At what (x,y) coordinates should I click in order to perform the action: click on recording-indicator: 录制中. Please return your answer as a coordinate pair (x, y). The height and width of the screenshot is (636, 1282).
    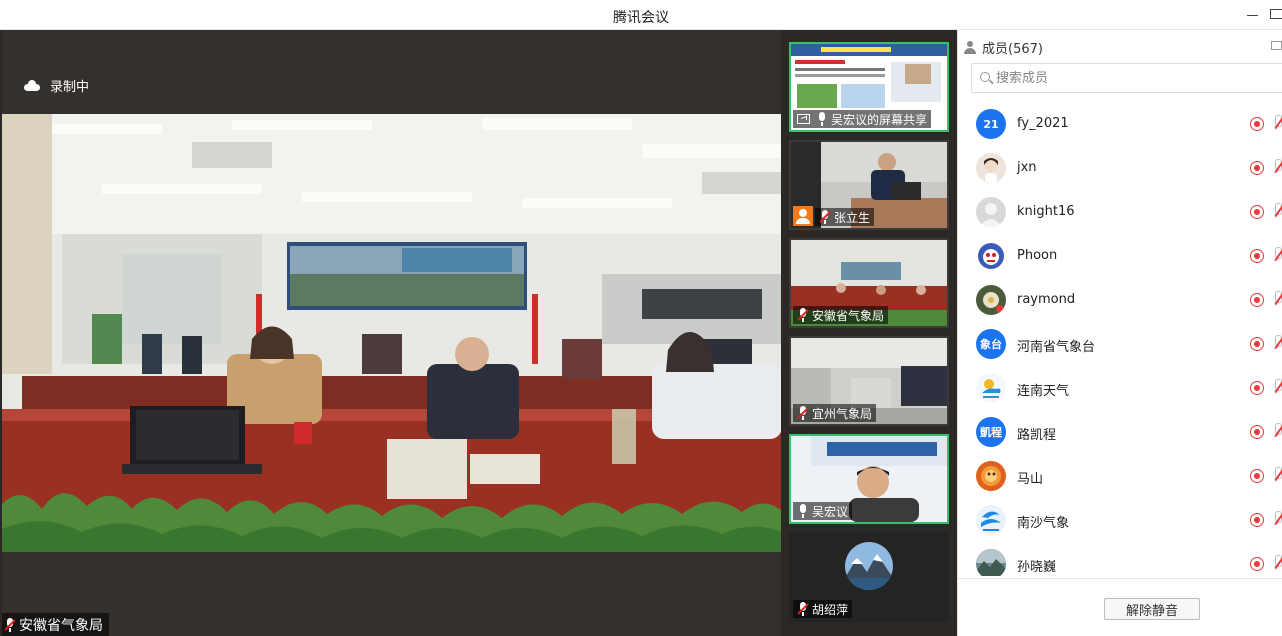
    Looking at the image, I should click on (56, 85).